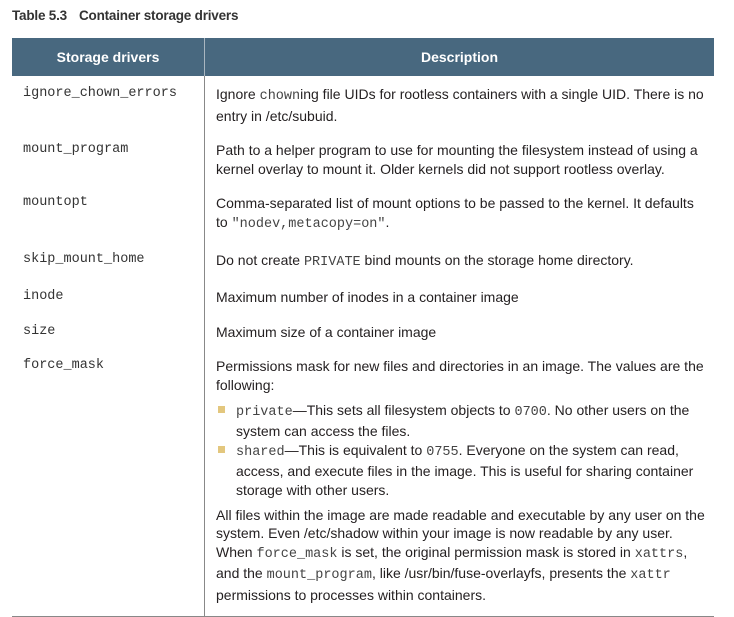 The height and width of the screenshot is (617, 734). Describe the element at coordinates (387, 221) in the screenshot. I see `text-segment: .` at that location.